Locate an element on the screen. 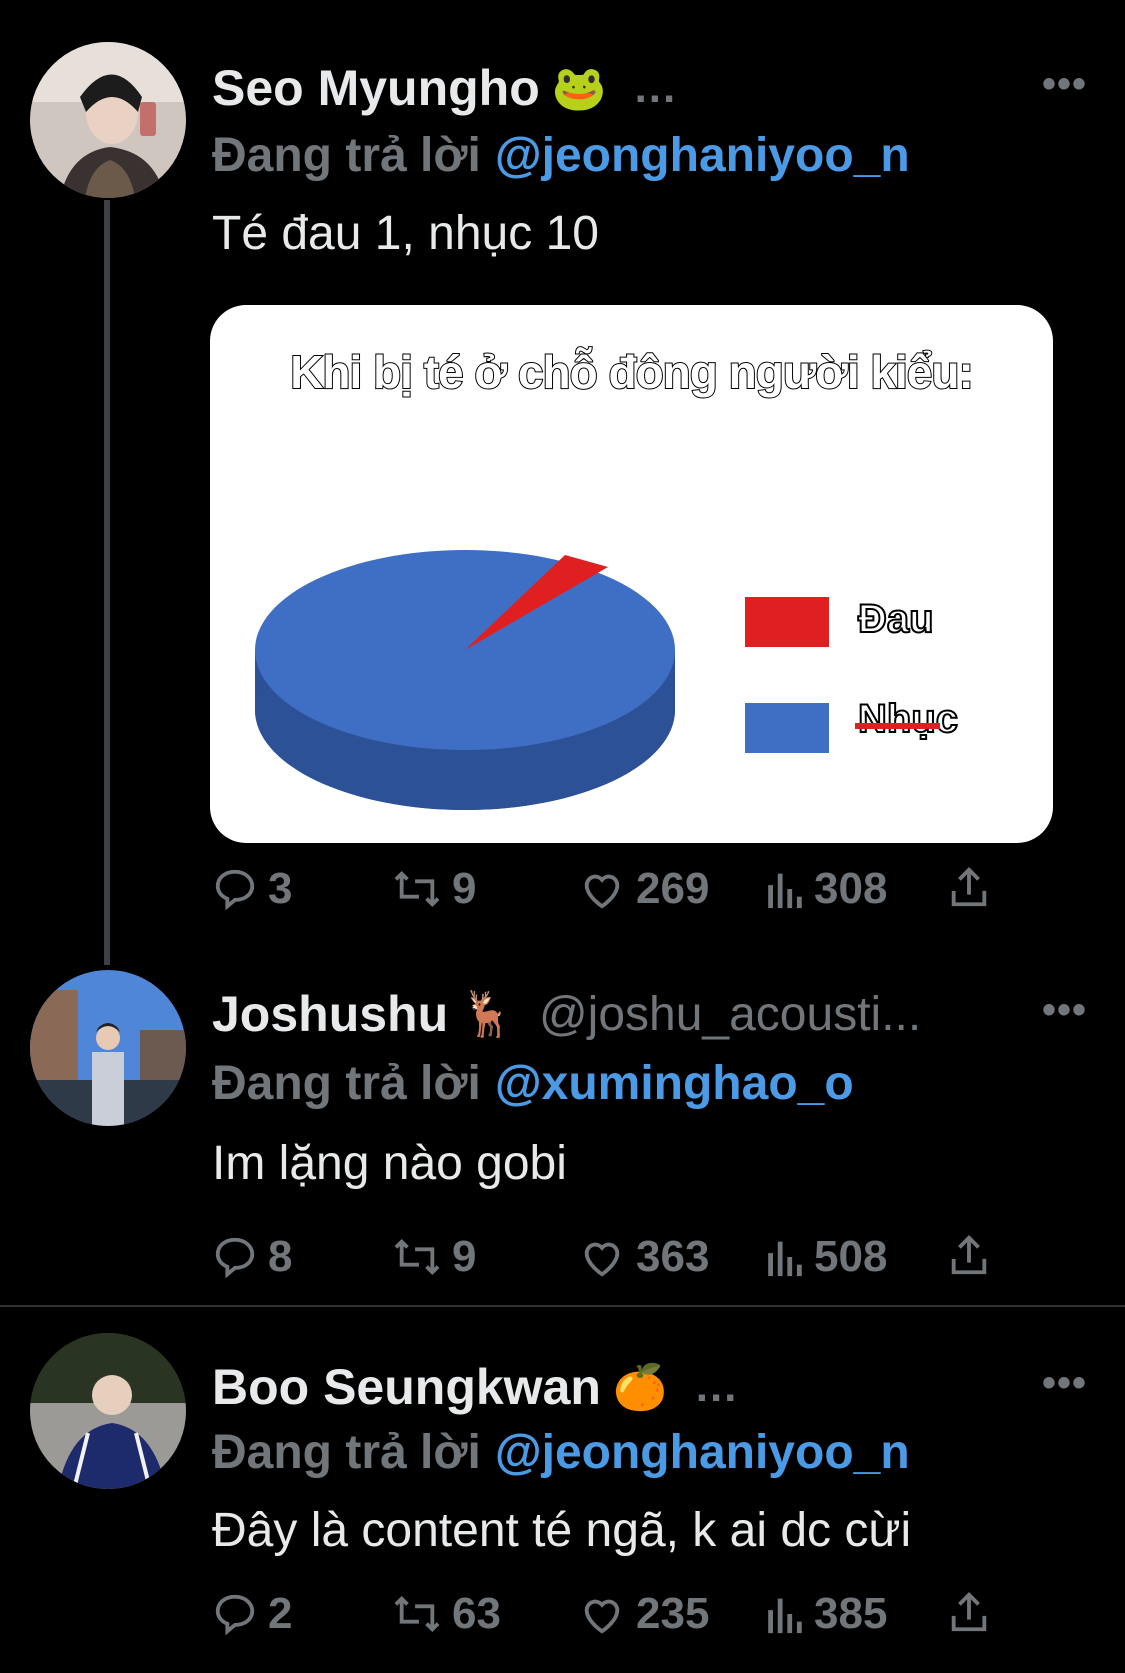  tweet-text: Im lặng nào gobi is located at coordinates (389, 1163).